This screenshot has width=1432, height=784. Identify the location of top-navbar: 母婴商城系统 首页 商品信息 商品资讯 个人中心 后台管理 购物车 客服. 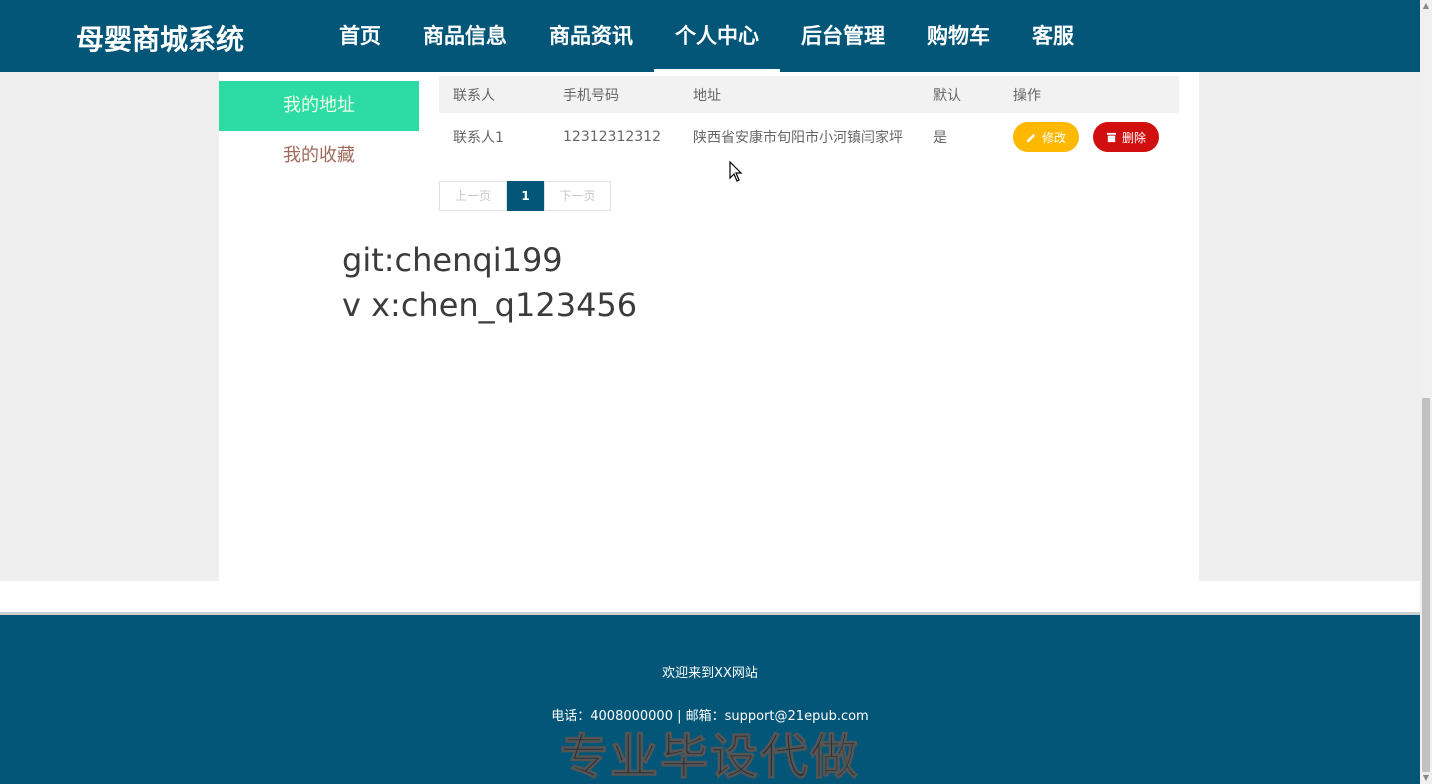
(710, 36).